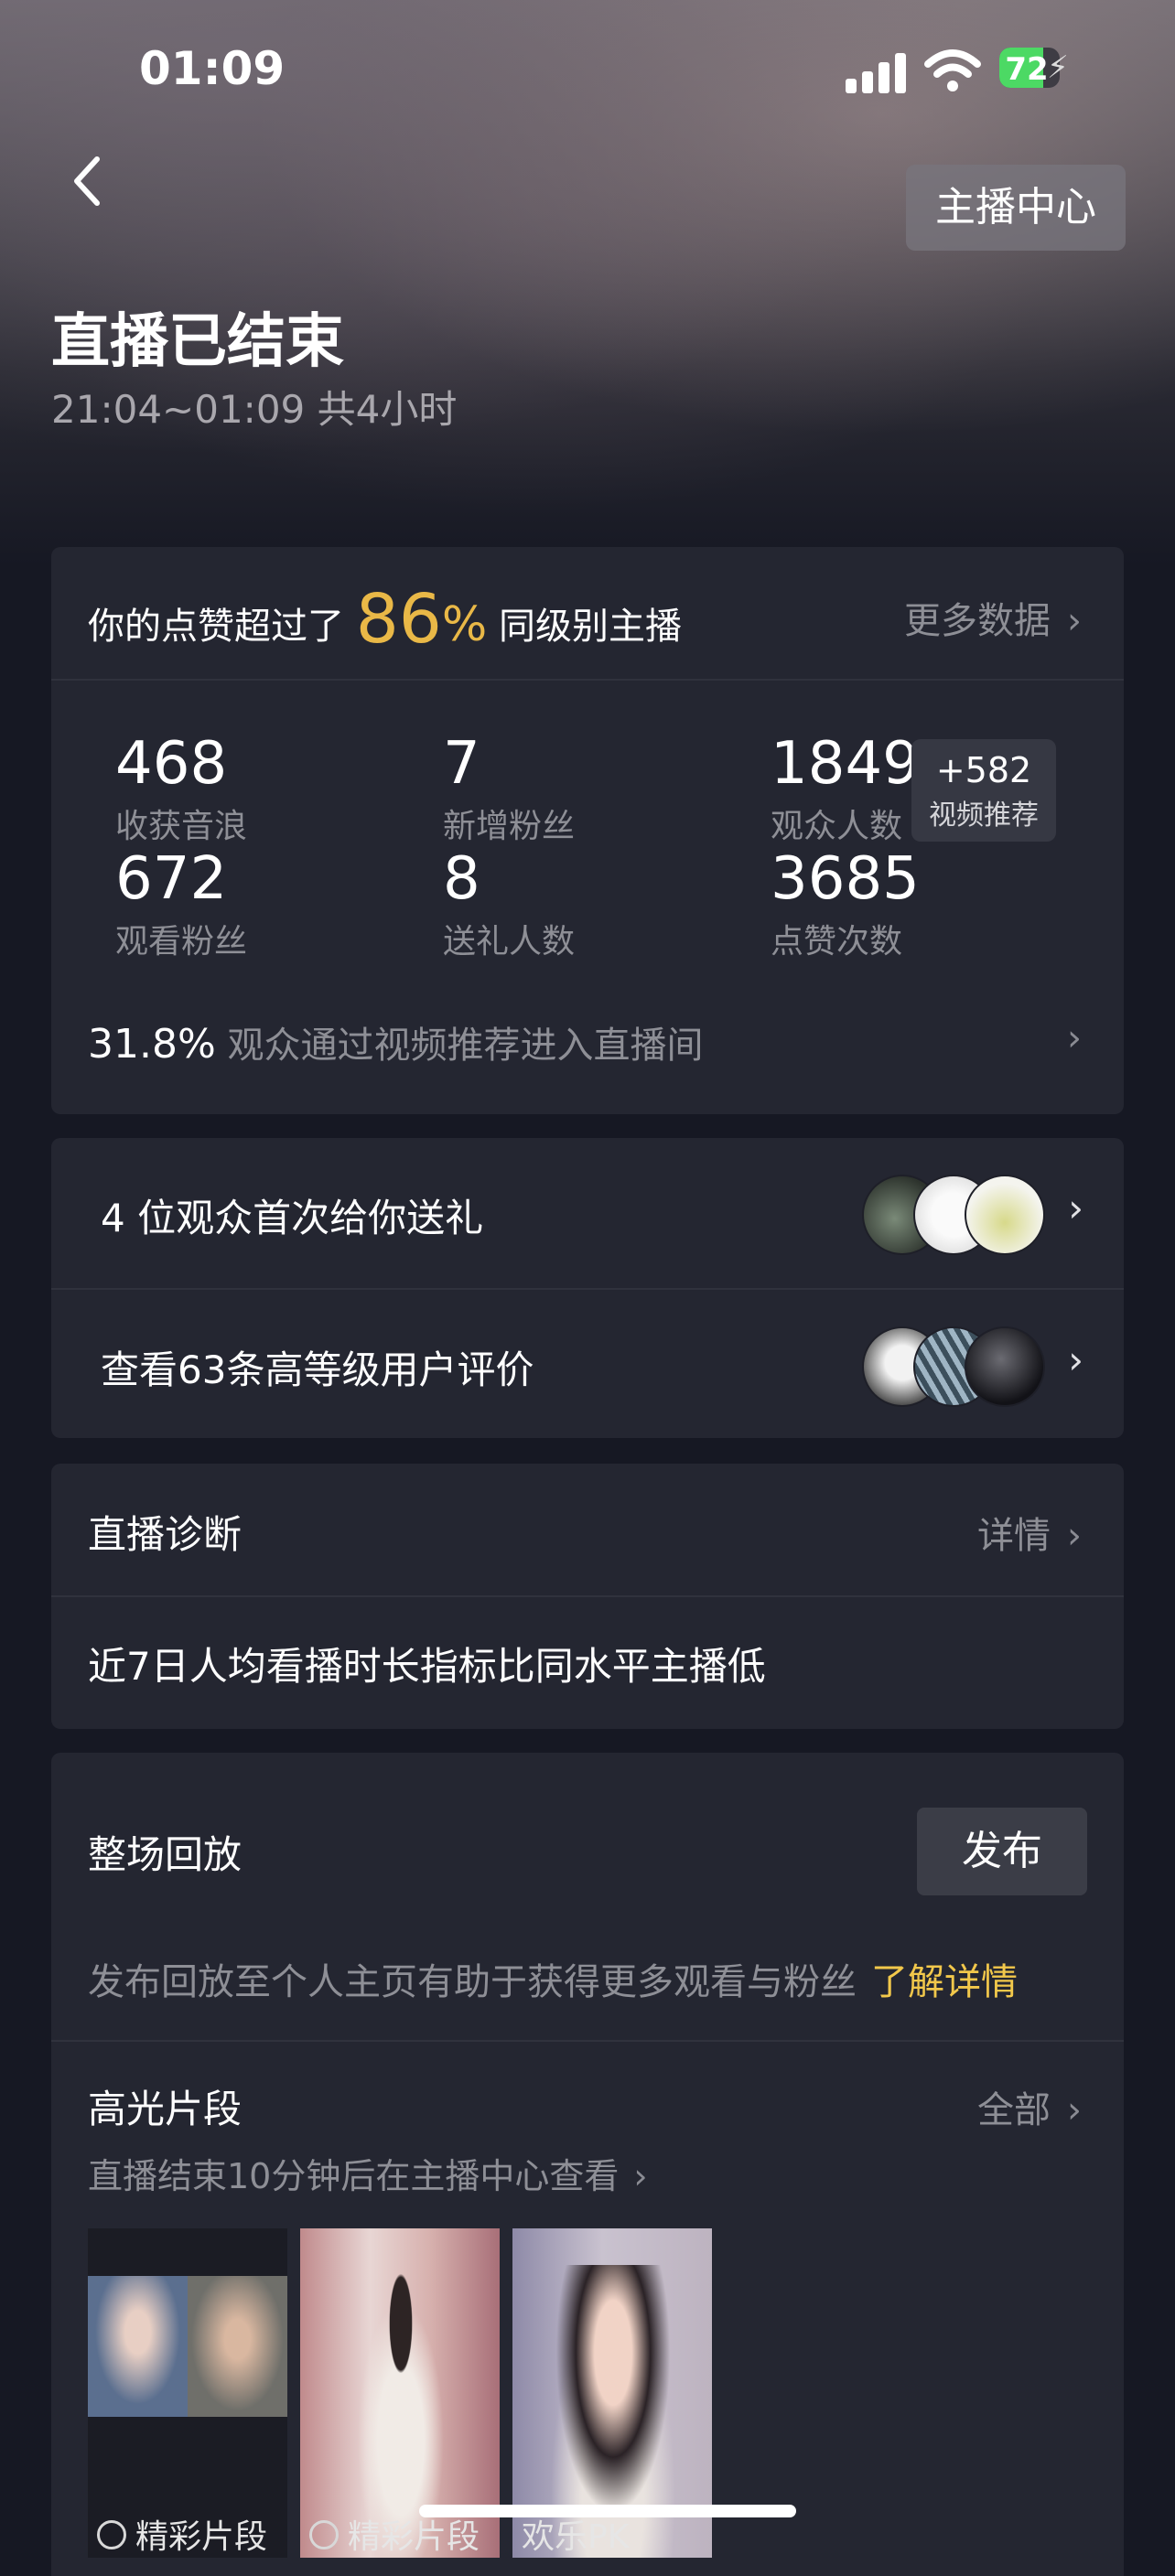 This screenshot has height=2576, width=1175. What do you see at coordinates (216, 627) in the screenshot?
I see `likes-comparison-prefix: 你的点赞超过了` at bounding box center [216, 627].